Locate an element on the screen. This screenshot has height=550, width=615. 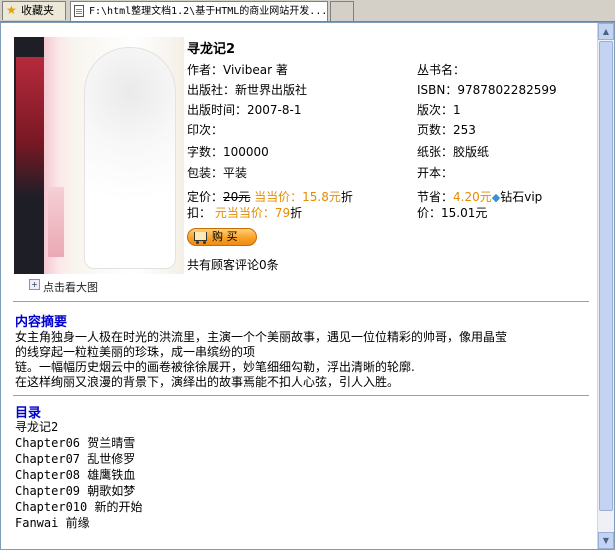
book-cover-image is located at coordinates (99, 155).